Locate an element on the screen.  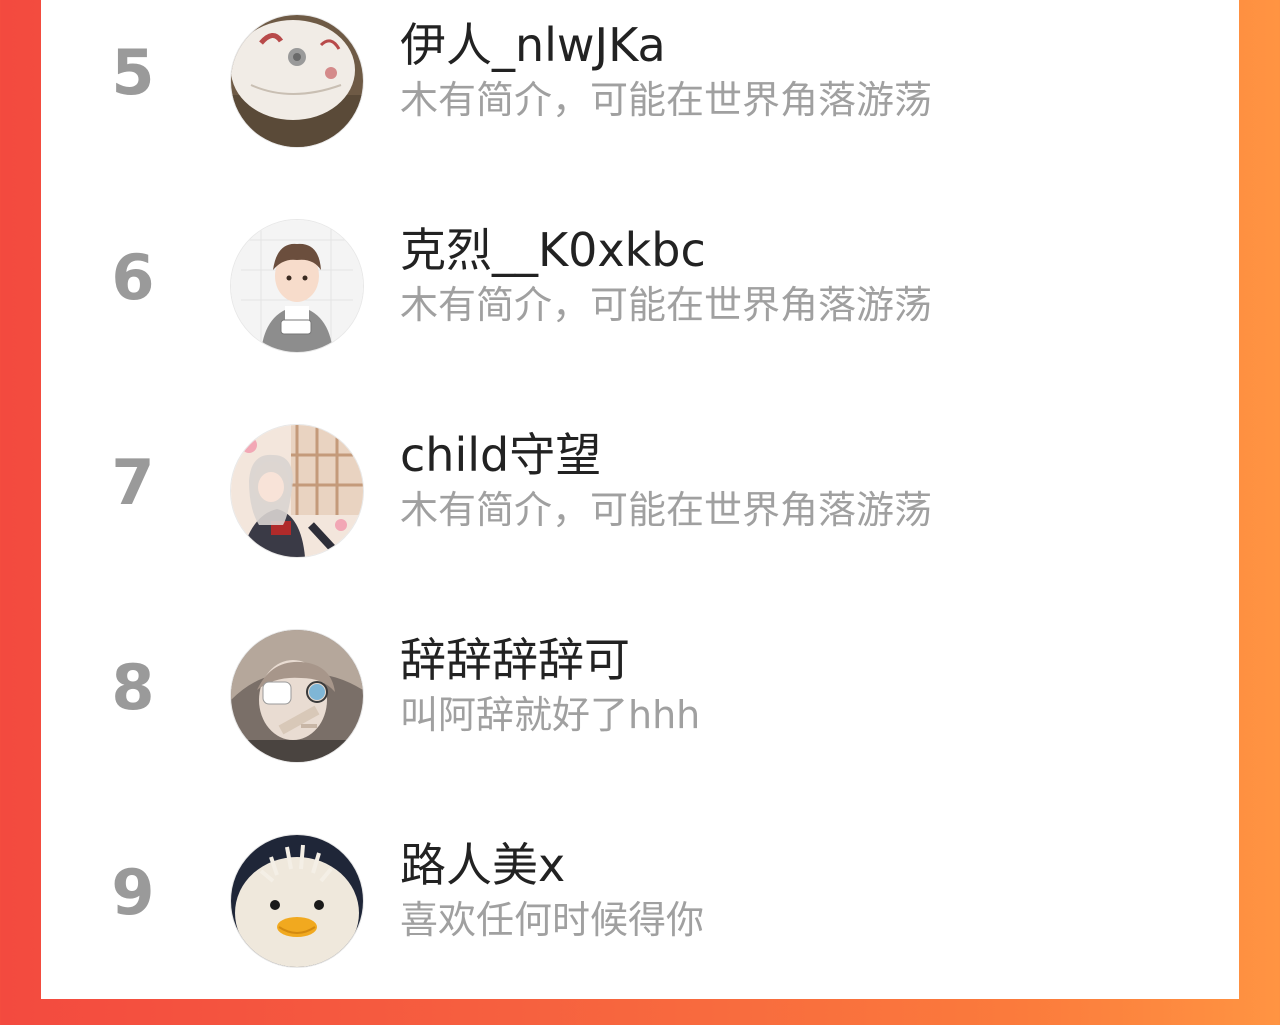
user-bio: 喜欢任何时候得你 is located at coordinates (552, 920).